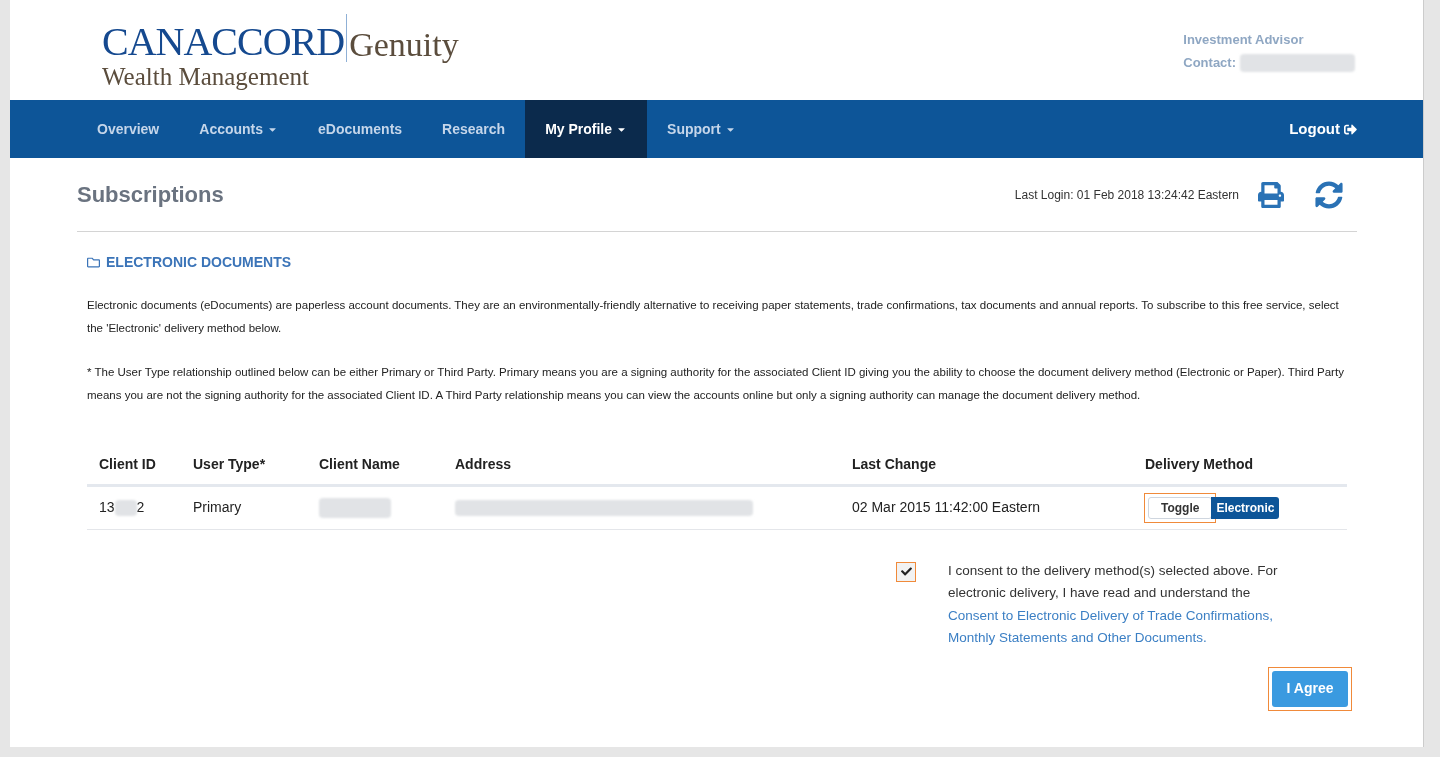  Describe the element at coordinates (1199, 463) in the screenshot. I see `column-header: Delivery Method` at that location.